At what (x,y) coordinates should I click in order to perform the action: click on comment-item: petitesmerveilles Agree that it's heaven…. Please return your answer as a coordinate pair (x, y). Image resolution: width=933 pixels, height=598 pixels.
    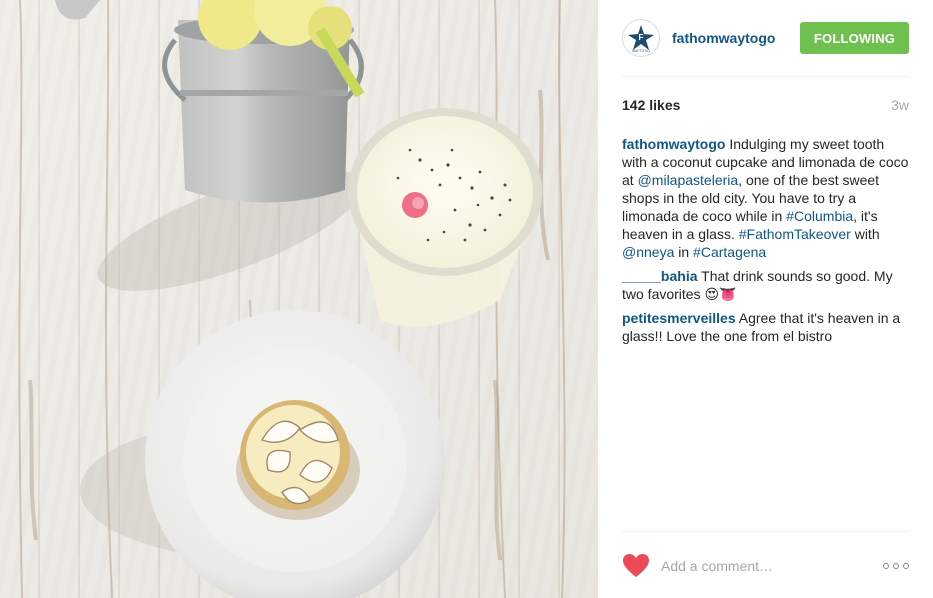
    Looking at the image, I should click on (765, 327).